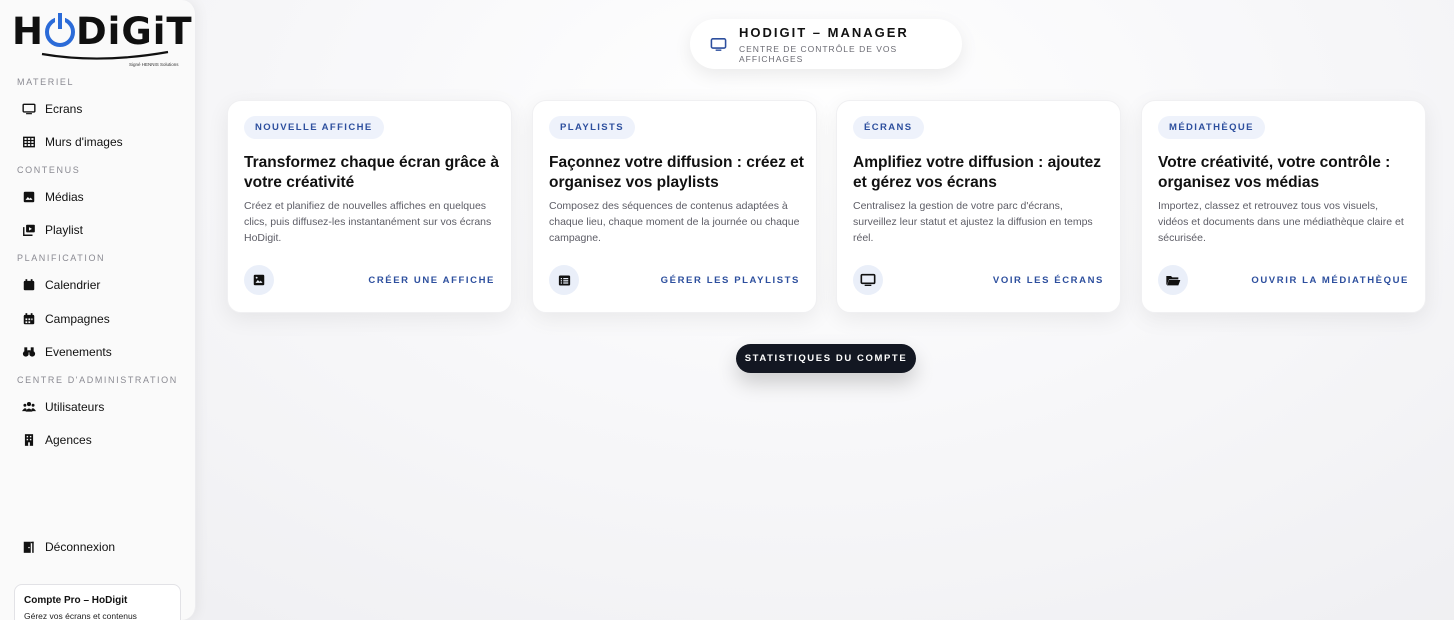 The width and height of the screenshot is (1454, 620). Describe the element at coordinates (29, 547) in the screenshot. I see `door-exit-icon` at that location.